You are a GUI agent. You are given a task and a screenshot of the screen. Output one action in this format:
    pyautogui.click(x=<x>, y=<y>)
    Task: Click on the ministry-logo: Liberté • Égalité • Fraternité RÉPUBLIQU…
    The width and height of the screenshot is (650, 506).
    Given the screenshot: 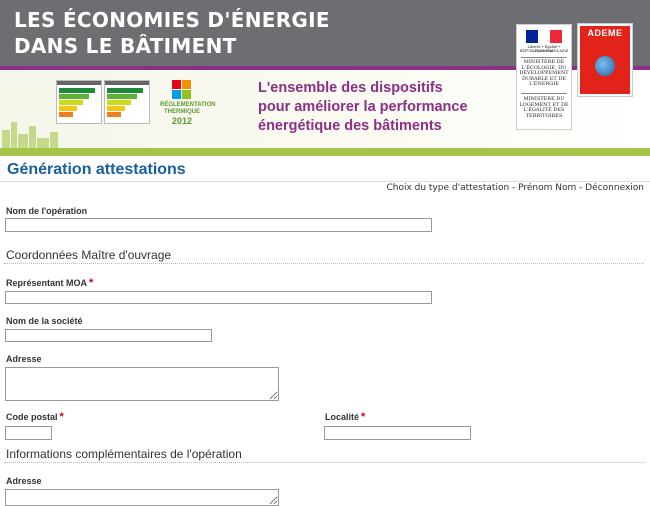 What is the action you would take?
    pyautogui.click(x=544, y=77)
    